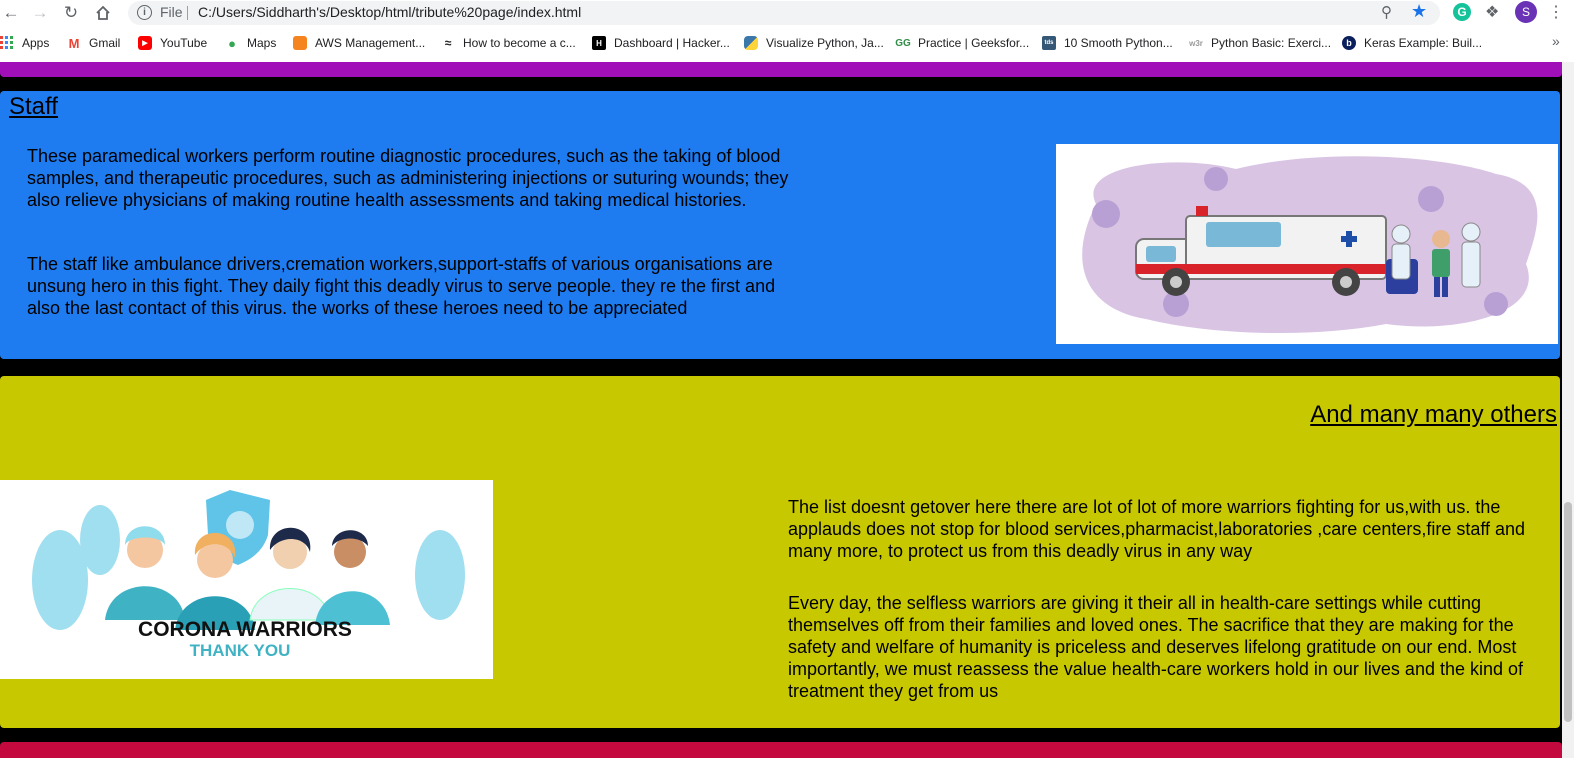 This screenshot has height=758, width=1574. Describe the element at coordinates (240, 650) in the screenshot. I see `image-caption-sub: THANK YOU` at that location.